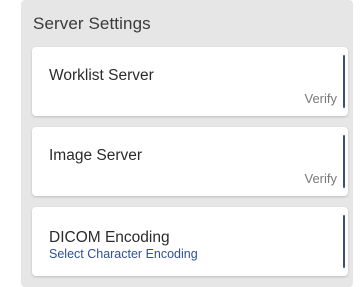 Image resolution: width=362 pixels, height=287 pixels. Describe the element at coordinates (92, 23) in the screenshot. I see `section-title: Server Settings` at that location.